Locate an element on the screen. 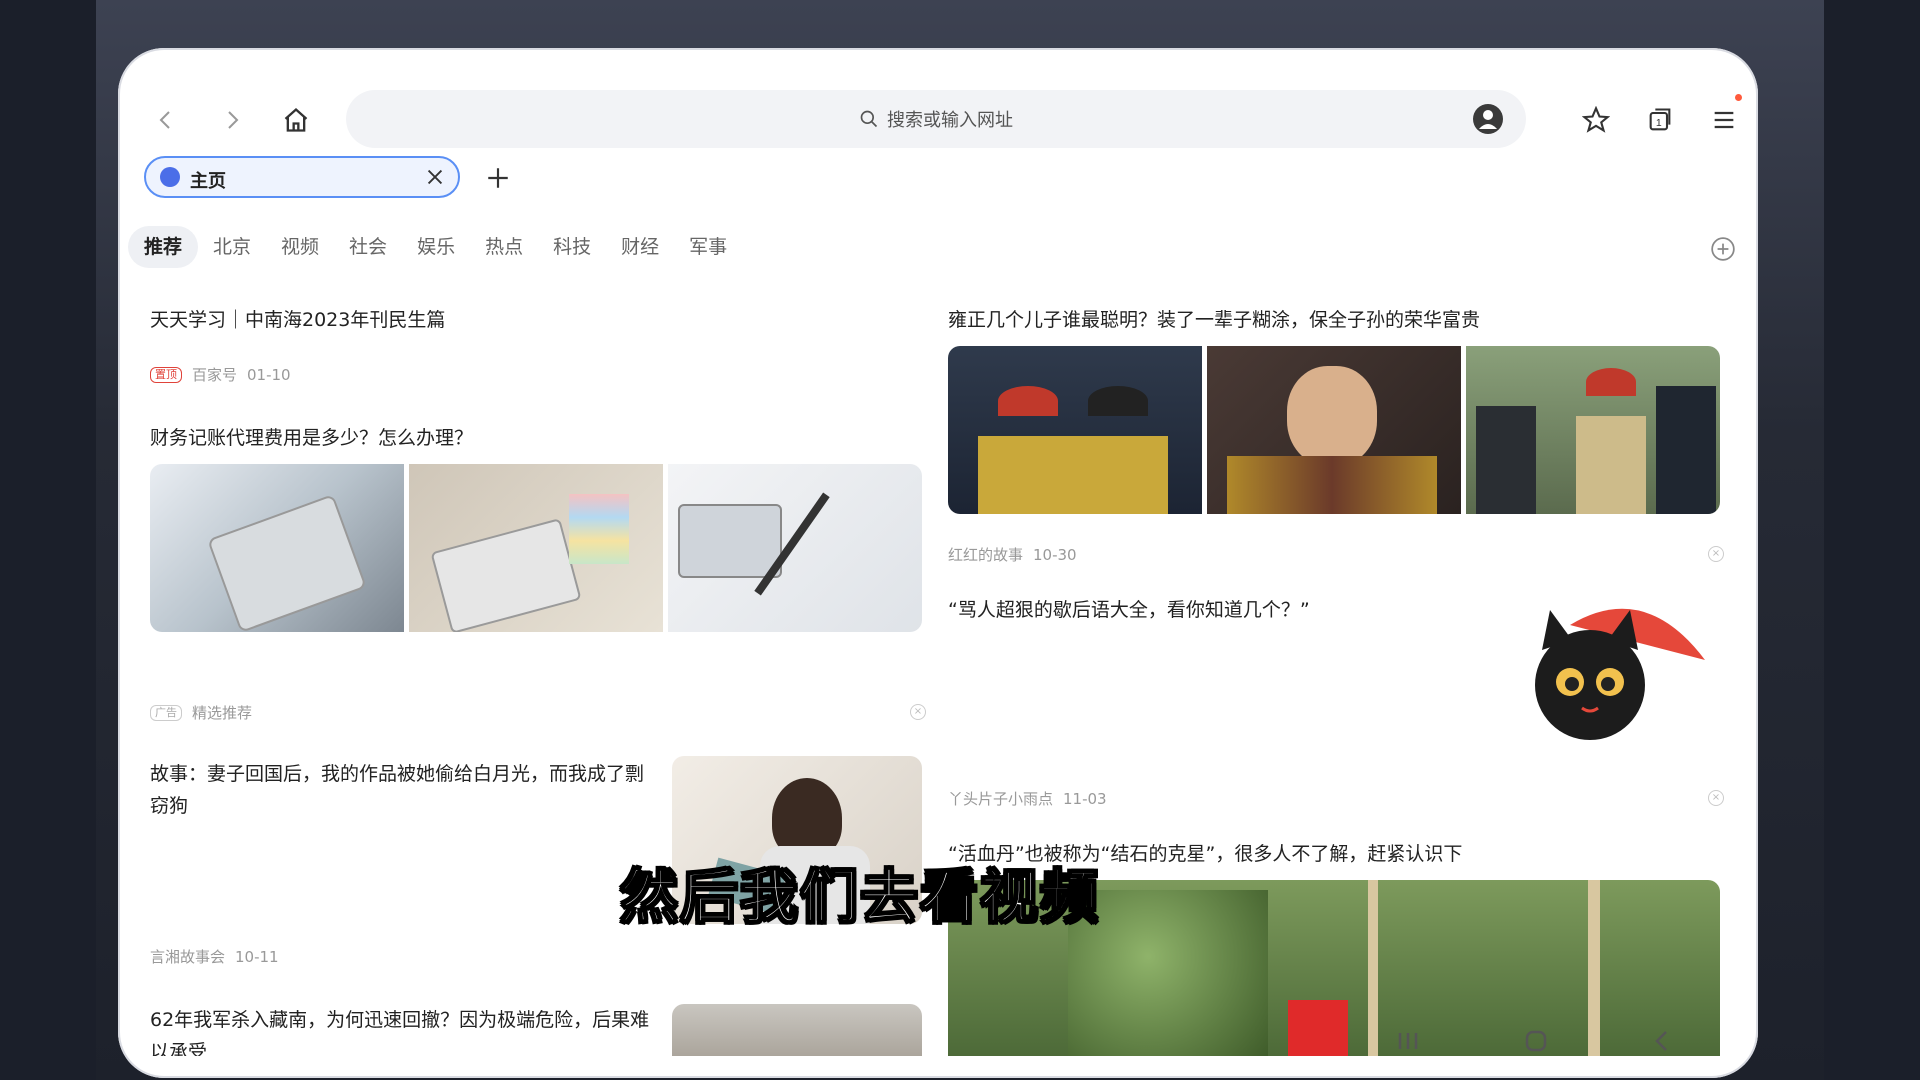 The height and width of the screenshot is (1080, 1920). news-title: 故事：妻子回国后，我的作品被她偷给白月光，而我成了剽窃狗 is located at coordinates (400, 790).